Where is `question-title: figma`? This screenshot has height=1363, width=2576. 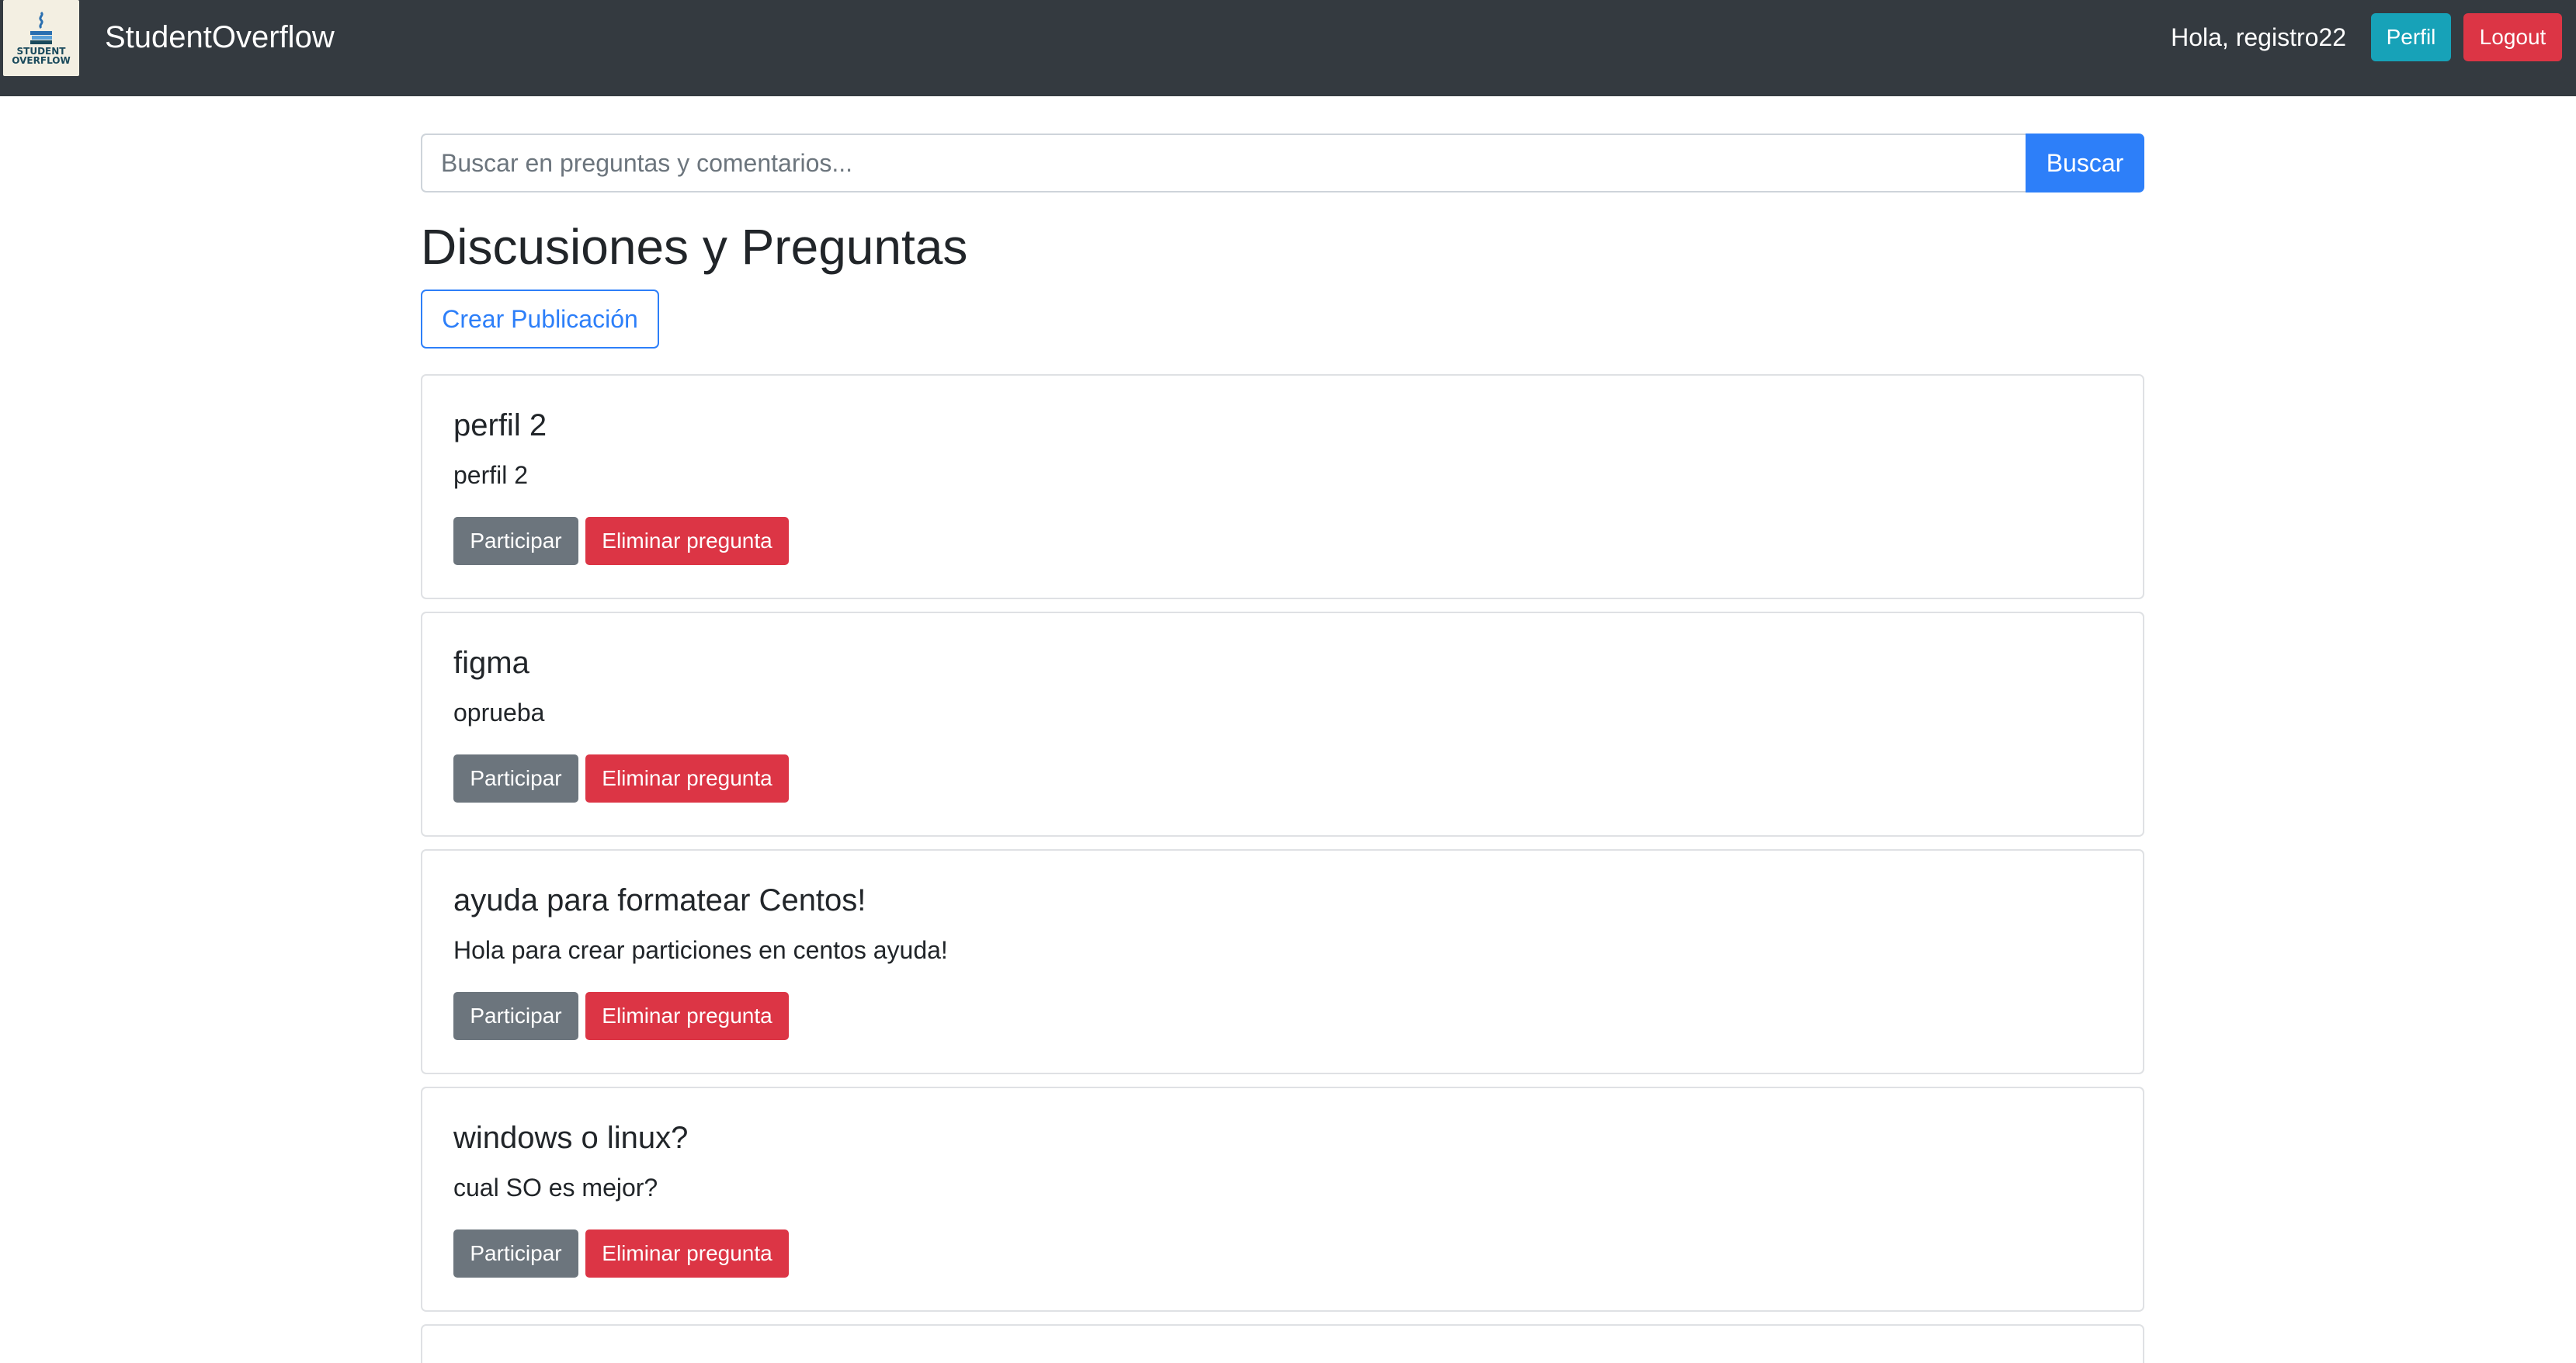
question-title: figma is located at coordinates (491, 663).